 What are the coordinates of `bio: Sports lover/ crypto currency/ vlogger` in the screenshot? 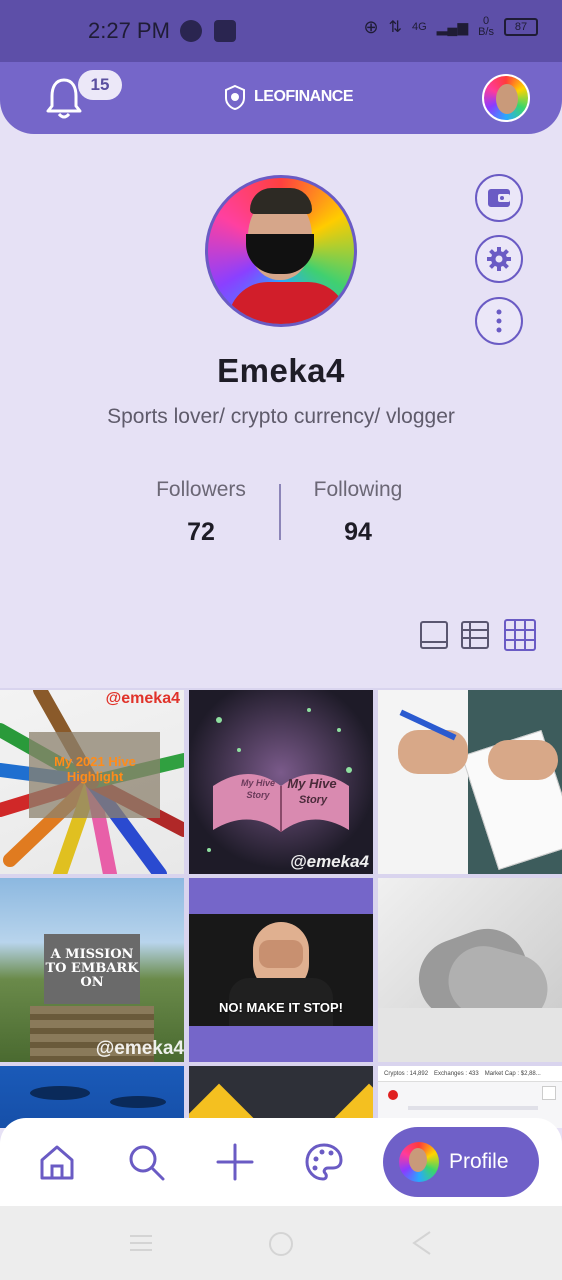 It's located at (281, 416).